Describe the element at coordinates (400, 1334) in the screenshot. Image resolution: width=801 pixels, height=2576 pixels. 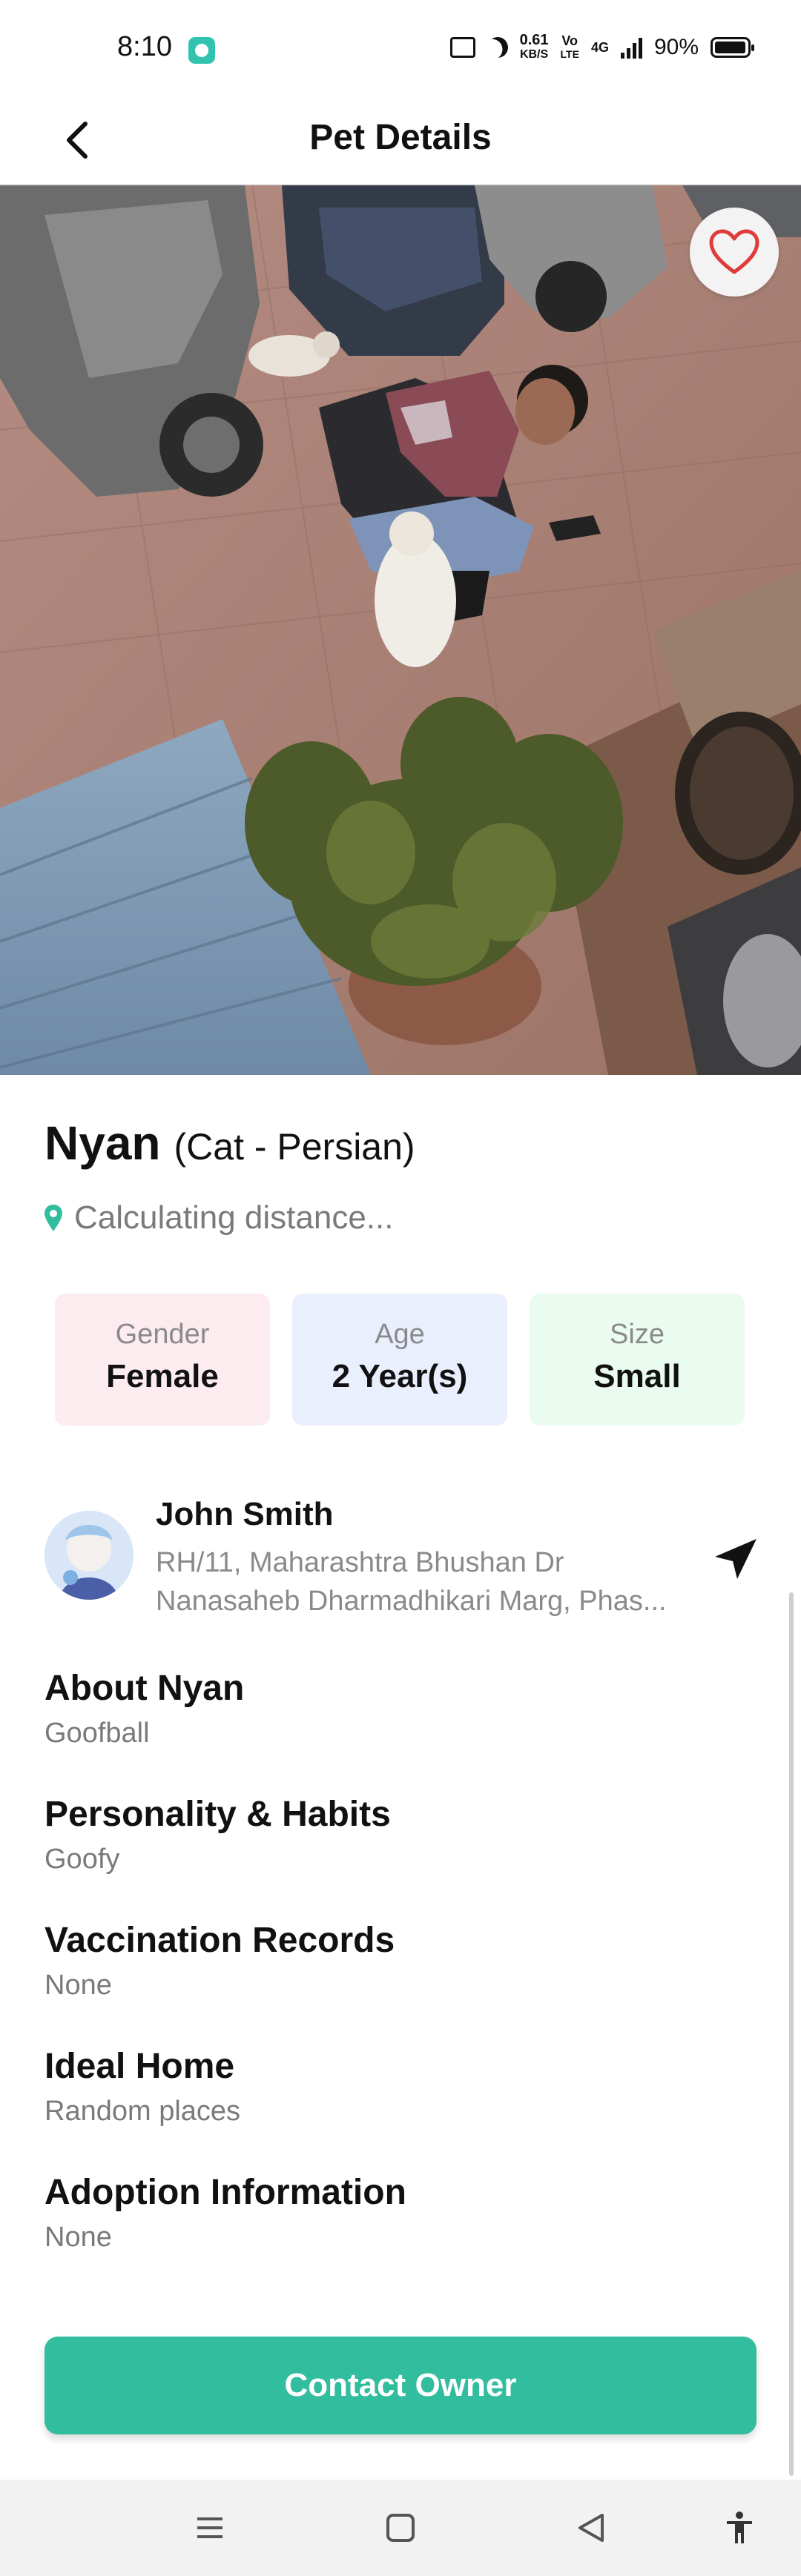
I see `age-label: Age` at that location.